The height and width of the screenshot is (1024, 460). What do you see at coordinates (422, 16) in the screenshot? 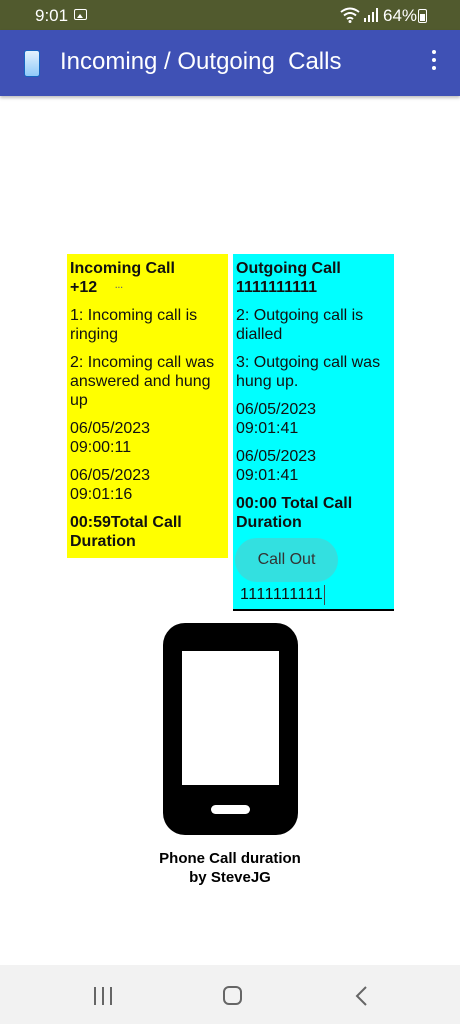
I see `battery-icon` at bounding box center [422, 16].